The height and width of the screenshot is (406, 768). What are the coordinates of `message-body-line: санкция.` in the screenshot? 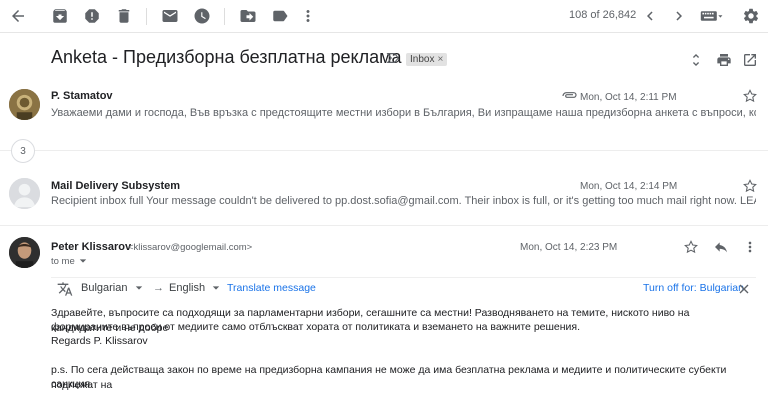 It's located at (72, 384).